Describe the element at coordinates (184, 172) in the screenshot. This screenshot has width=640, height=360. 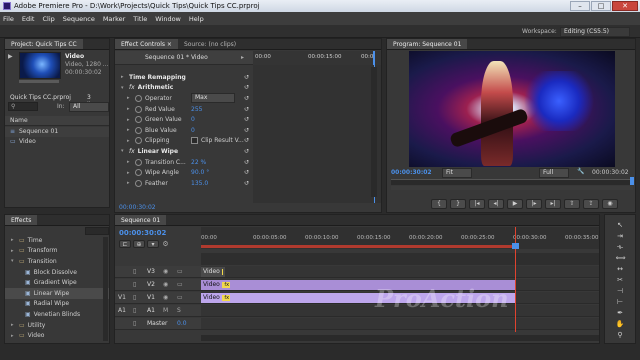
I see `effect-row-wipe-angle: ▸ Wipe Angle 90.0 ° ↺` at that location.